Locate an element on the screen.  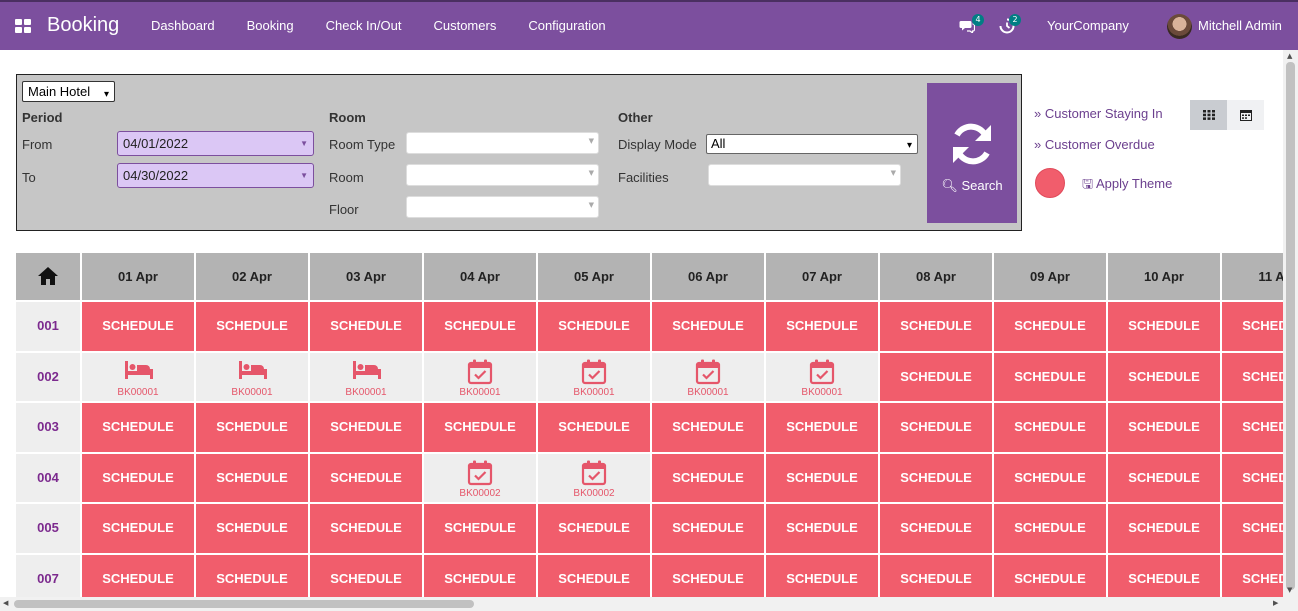
grid-view-button is located at coordinates (1208, 115).